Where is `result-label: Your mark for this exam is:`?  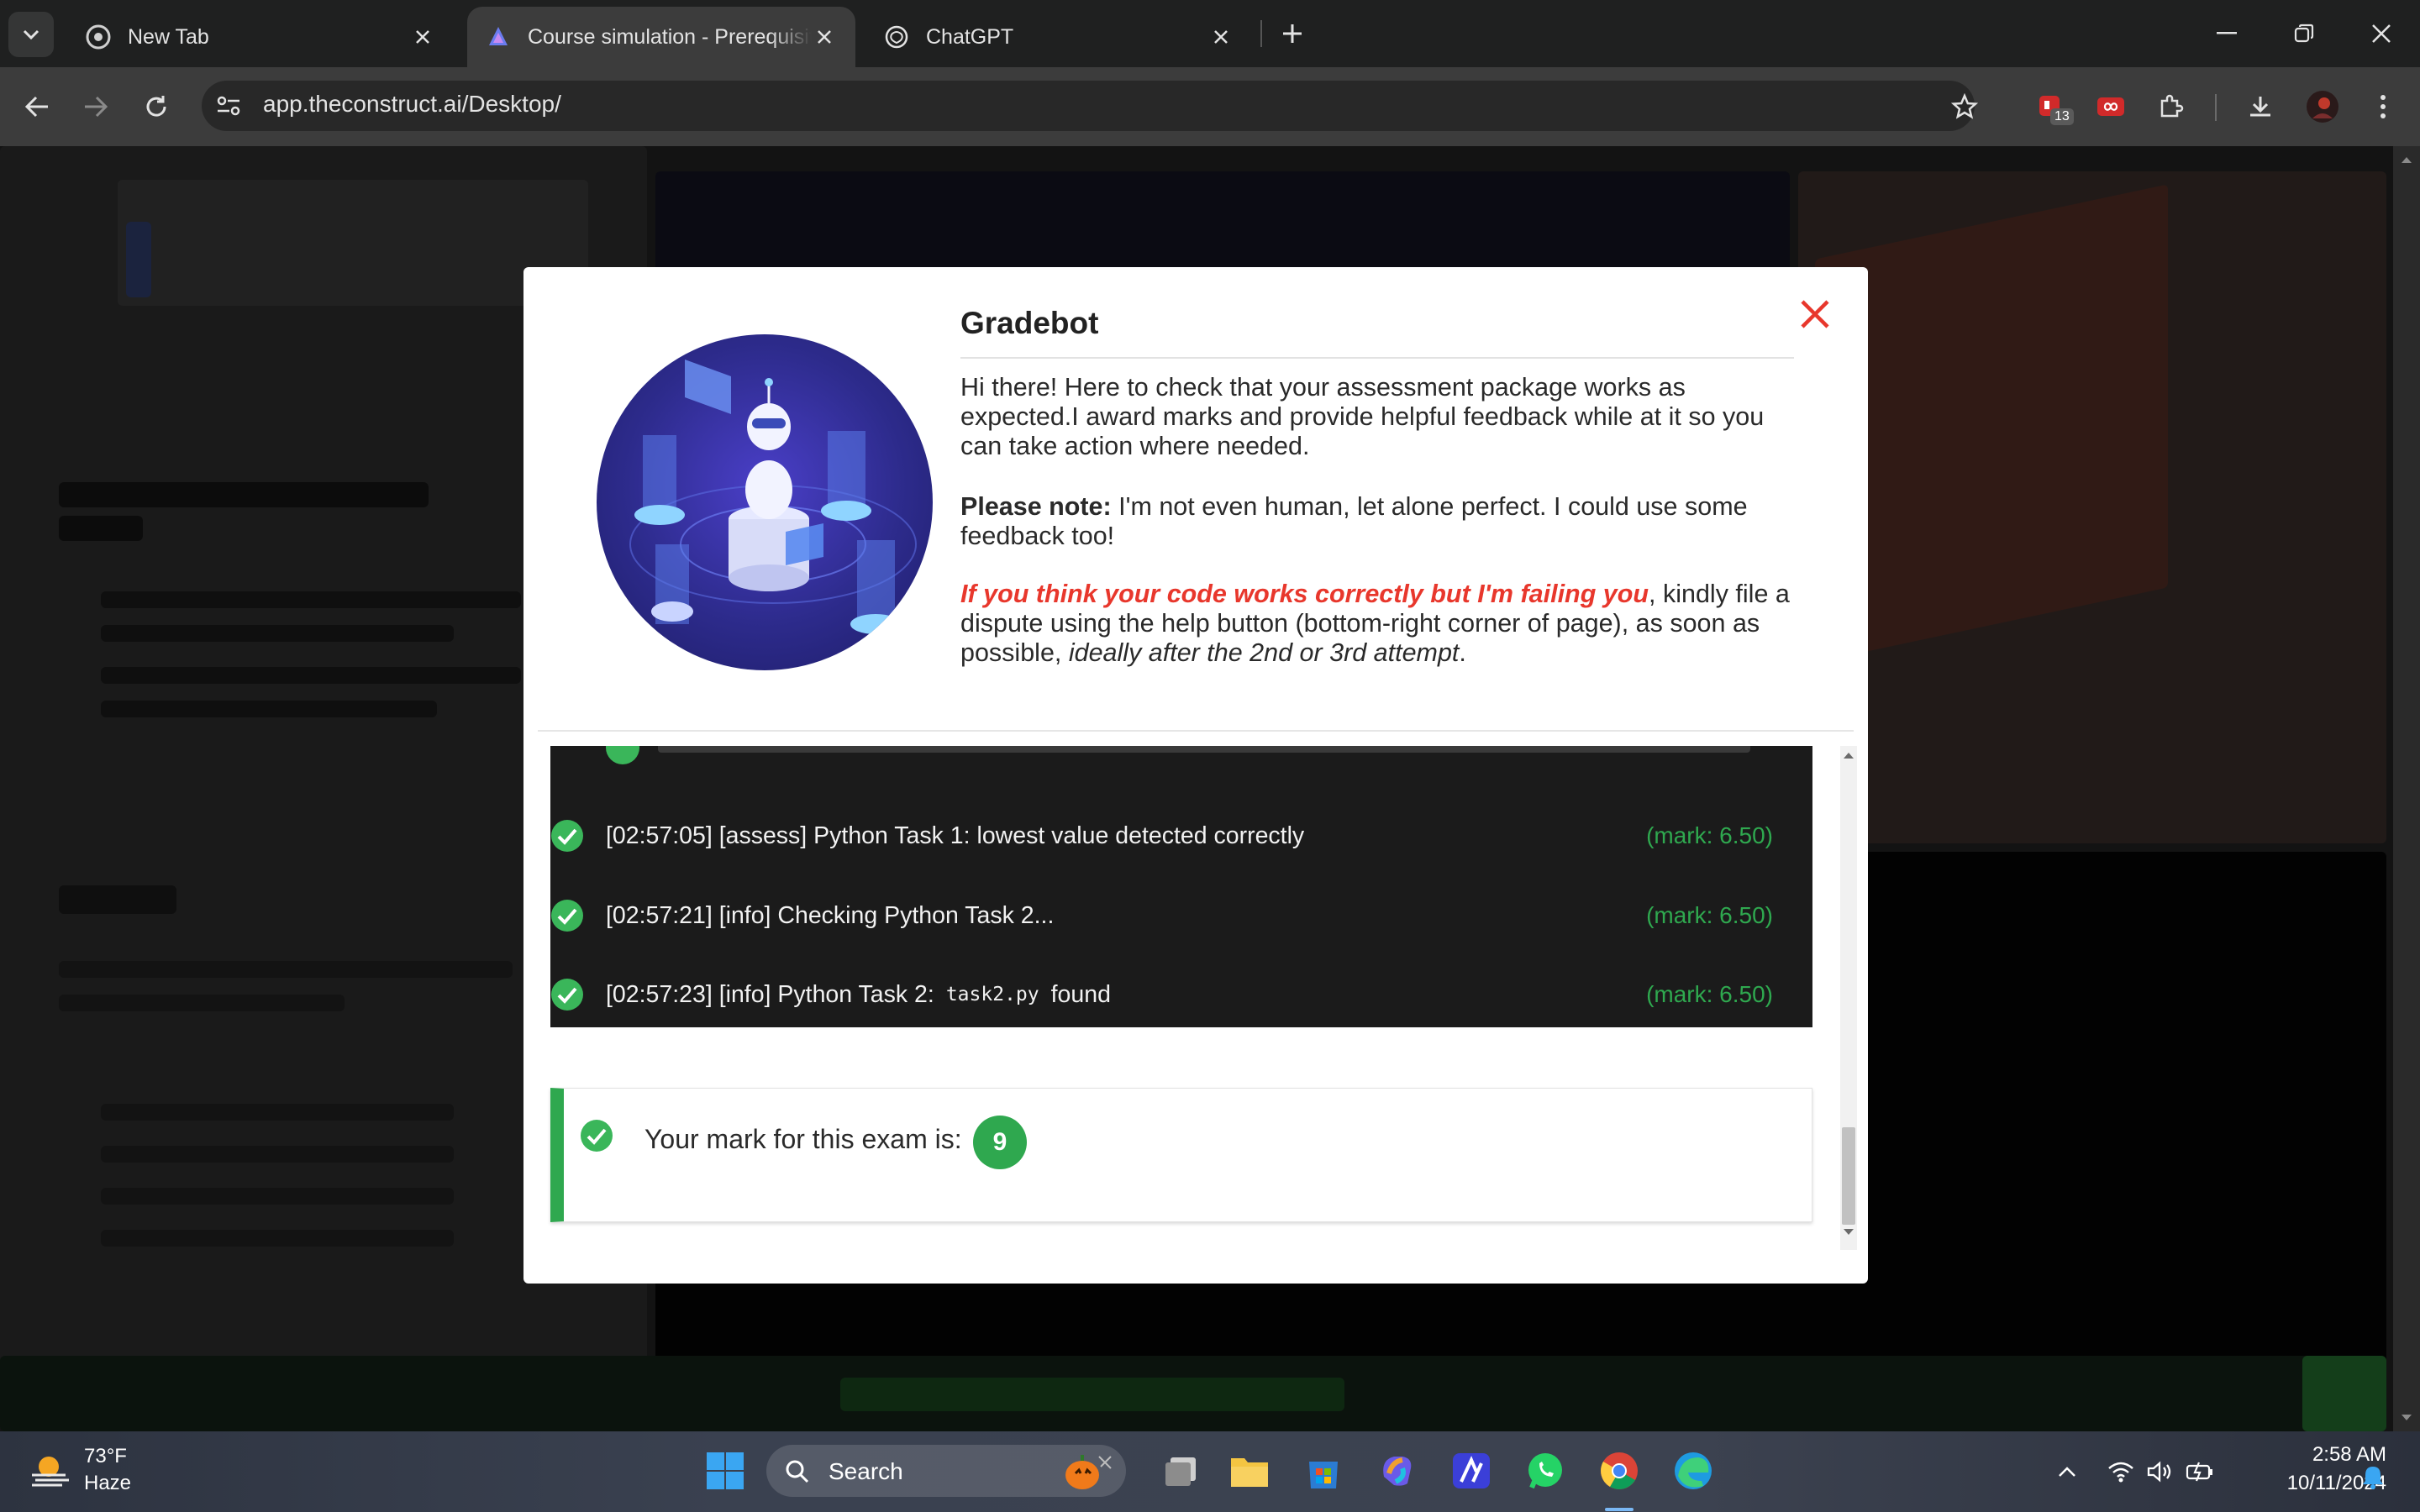
result-label: Your mark for this exam is: is located at coordinates (803, 1139).